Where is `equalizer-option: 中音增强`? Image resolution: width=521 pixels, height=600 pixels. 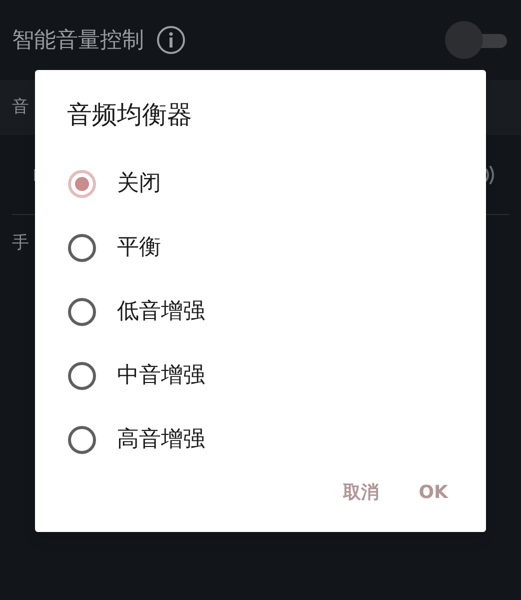
equalizer-option: 中音增强 is located at coordinates (260, 376).